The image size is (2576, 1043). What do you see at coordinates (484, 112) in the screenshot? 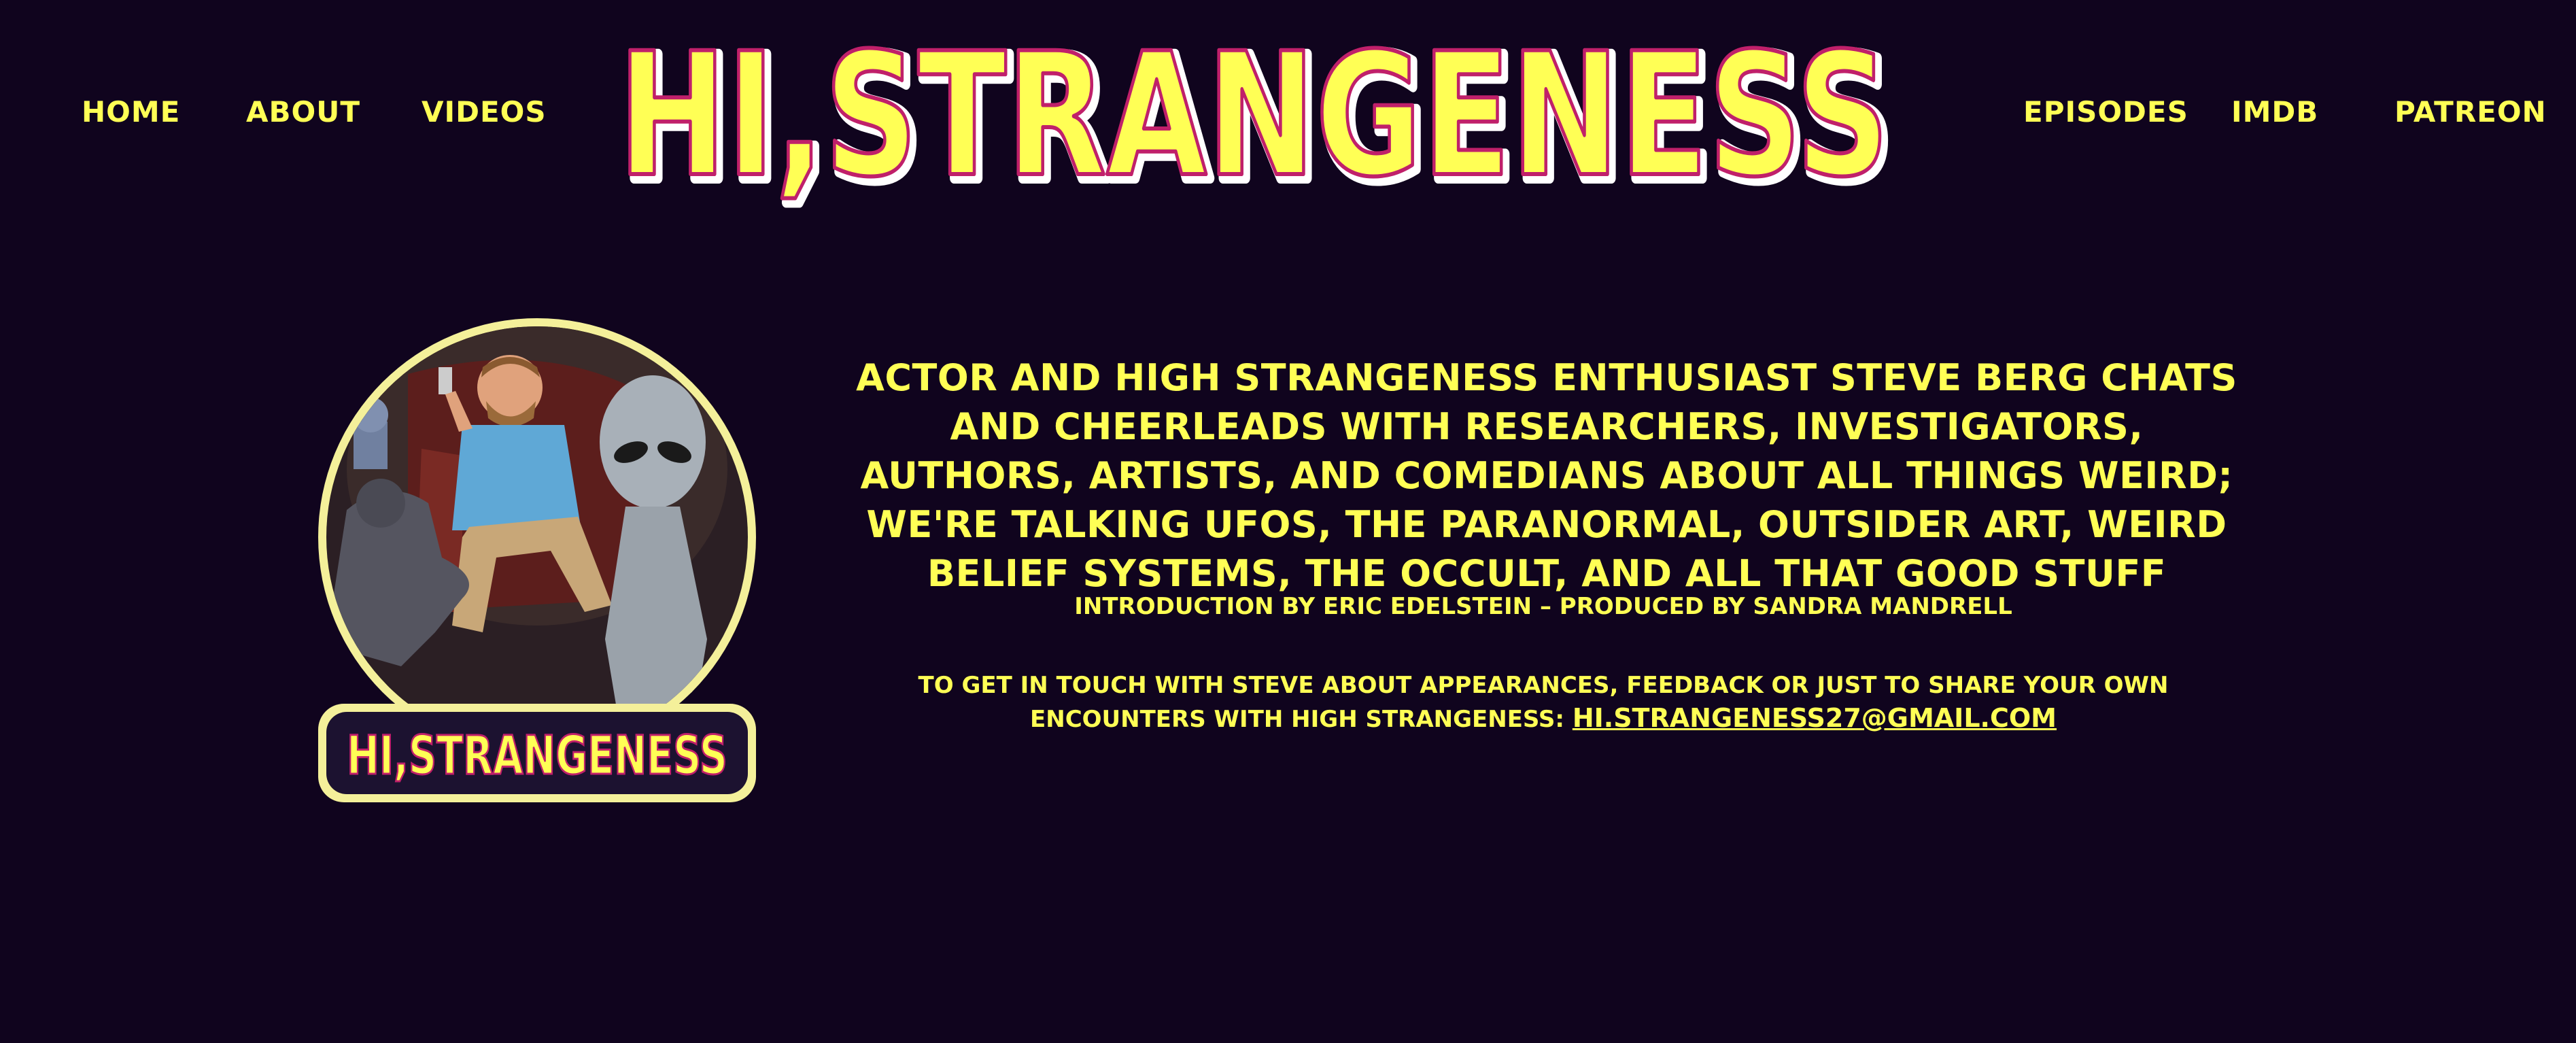
I see `nav-videos: VIDEOS` at bounding box center [484, 112].